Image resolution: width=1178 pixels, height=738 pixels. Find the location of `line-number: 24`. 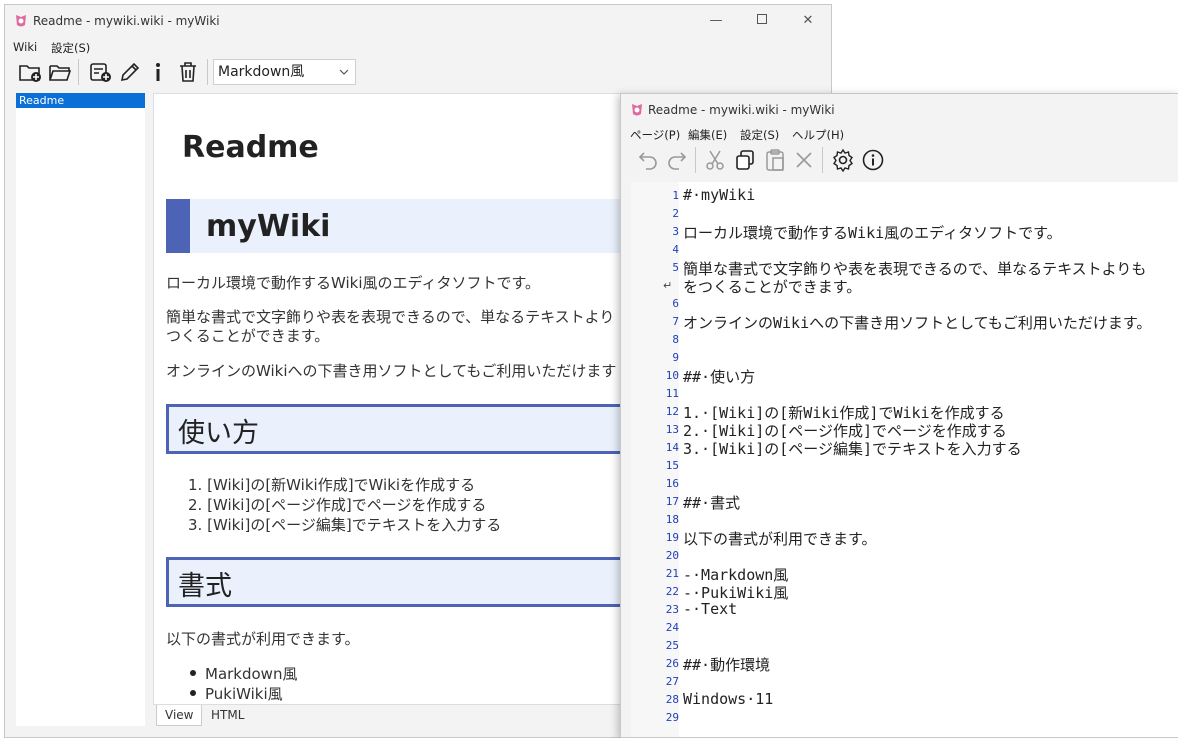

line-number: 24 is located at coordinates (672, 627).